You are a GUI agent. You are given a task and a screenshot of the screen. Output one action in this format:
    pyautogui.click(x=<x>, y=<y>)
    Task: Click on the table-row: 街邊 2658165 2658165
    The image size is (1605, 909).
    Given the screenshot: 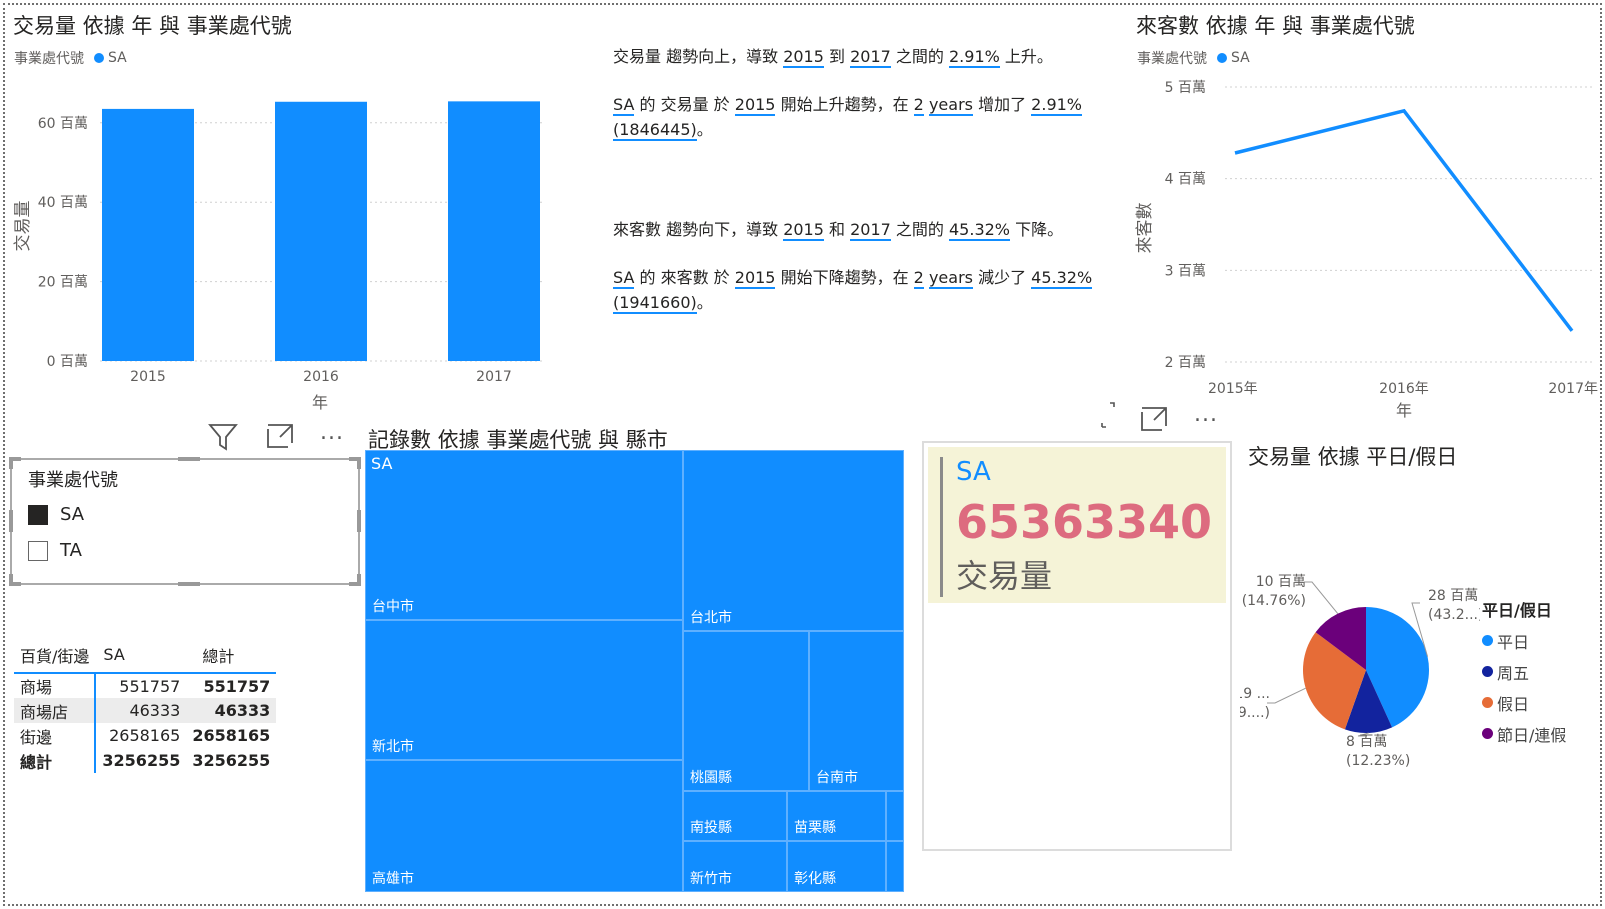 What is the action you would take?
    pyautogui.click(x=145, y=735)
    